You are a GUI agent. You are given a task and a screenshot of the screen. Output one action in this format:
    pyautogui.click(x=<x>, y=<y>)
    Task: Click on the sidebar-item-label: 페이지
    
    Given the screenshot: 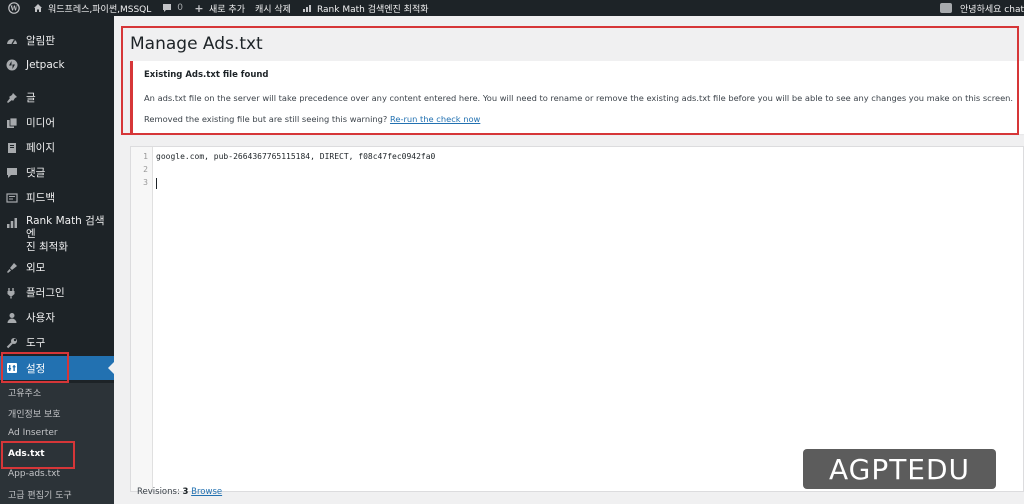 What is the action you would take?
    pyautogui.click(x=40, y=148)
    